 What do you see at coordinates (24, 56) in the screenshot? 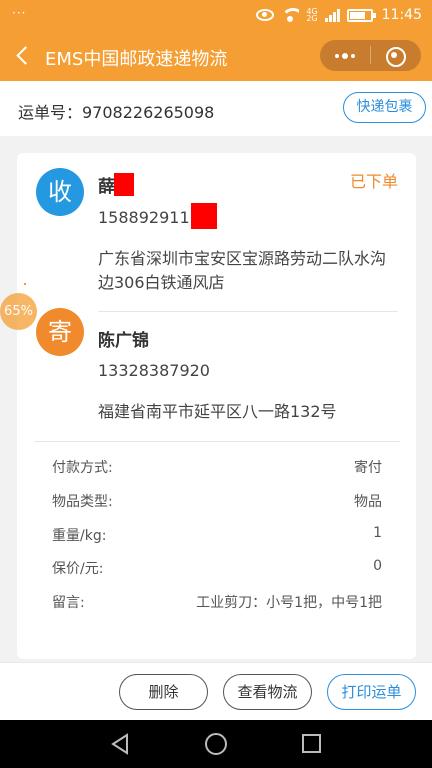
I see `back-icon` at bounding box center [24, 56].